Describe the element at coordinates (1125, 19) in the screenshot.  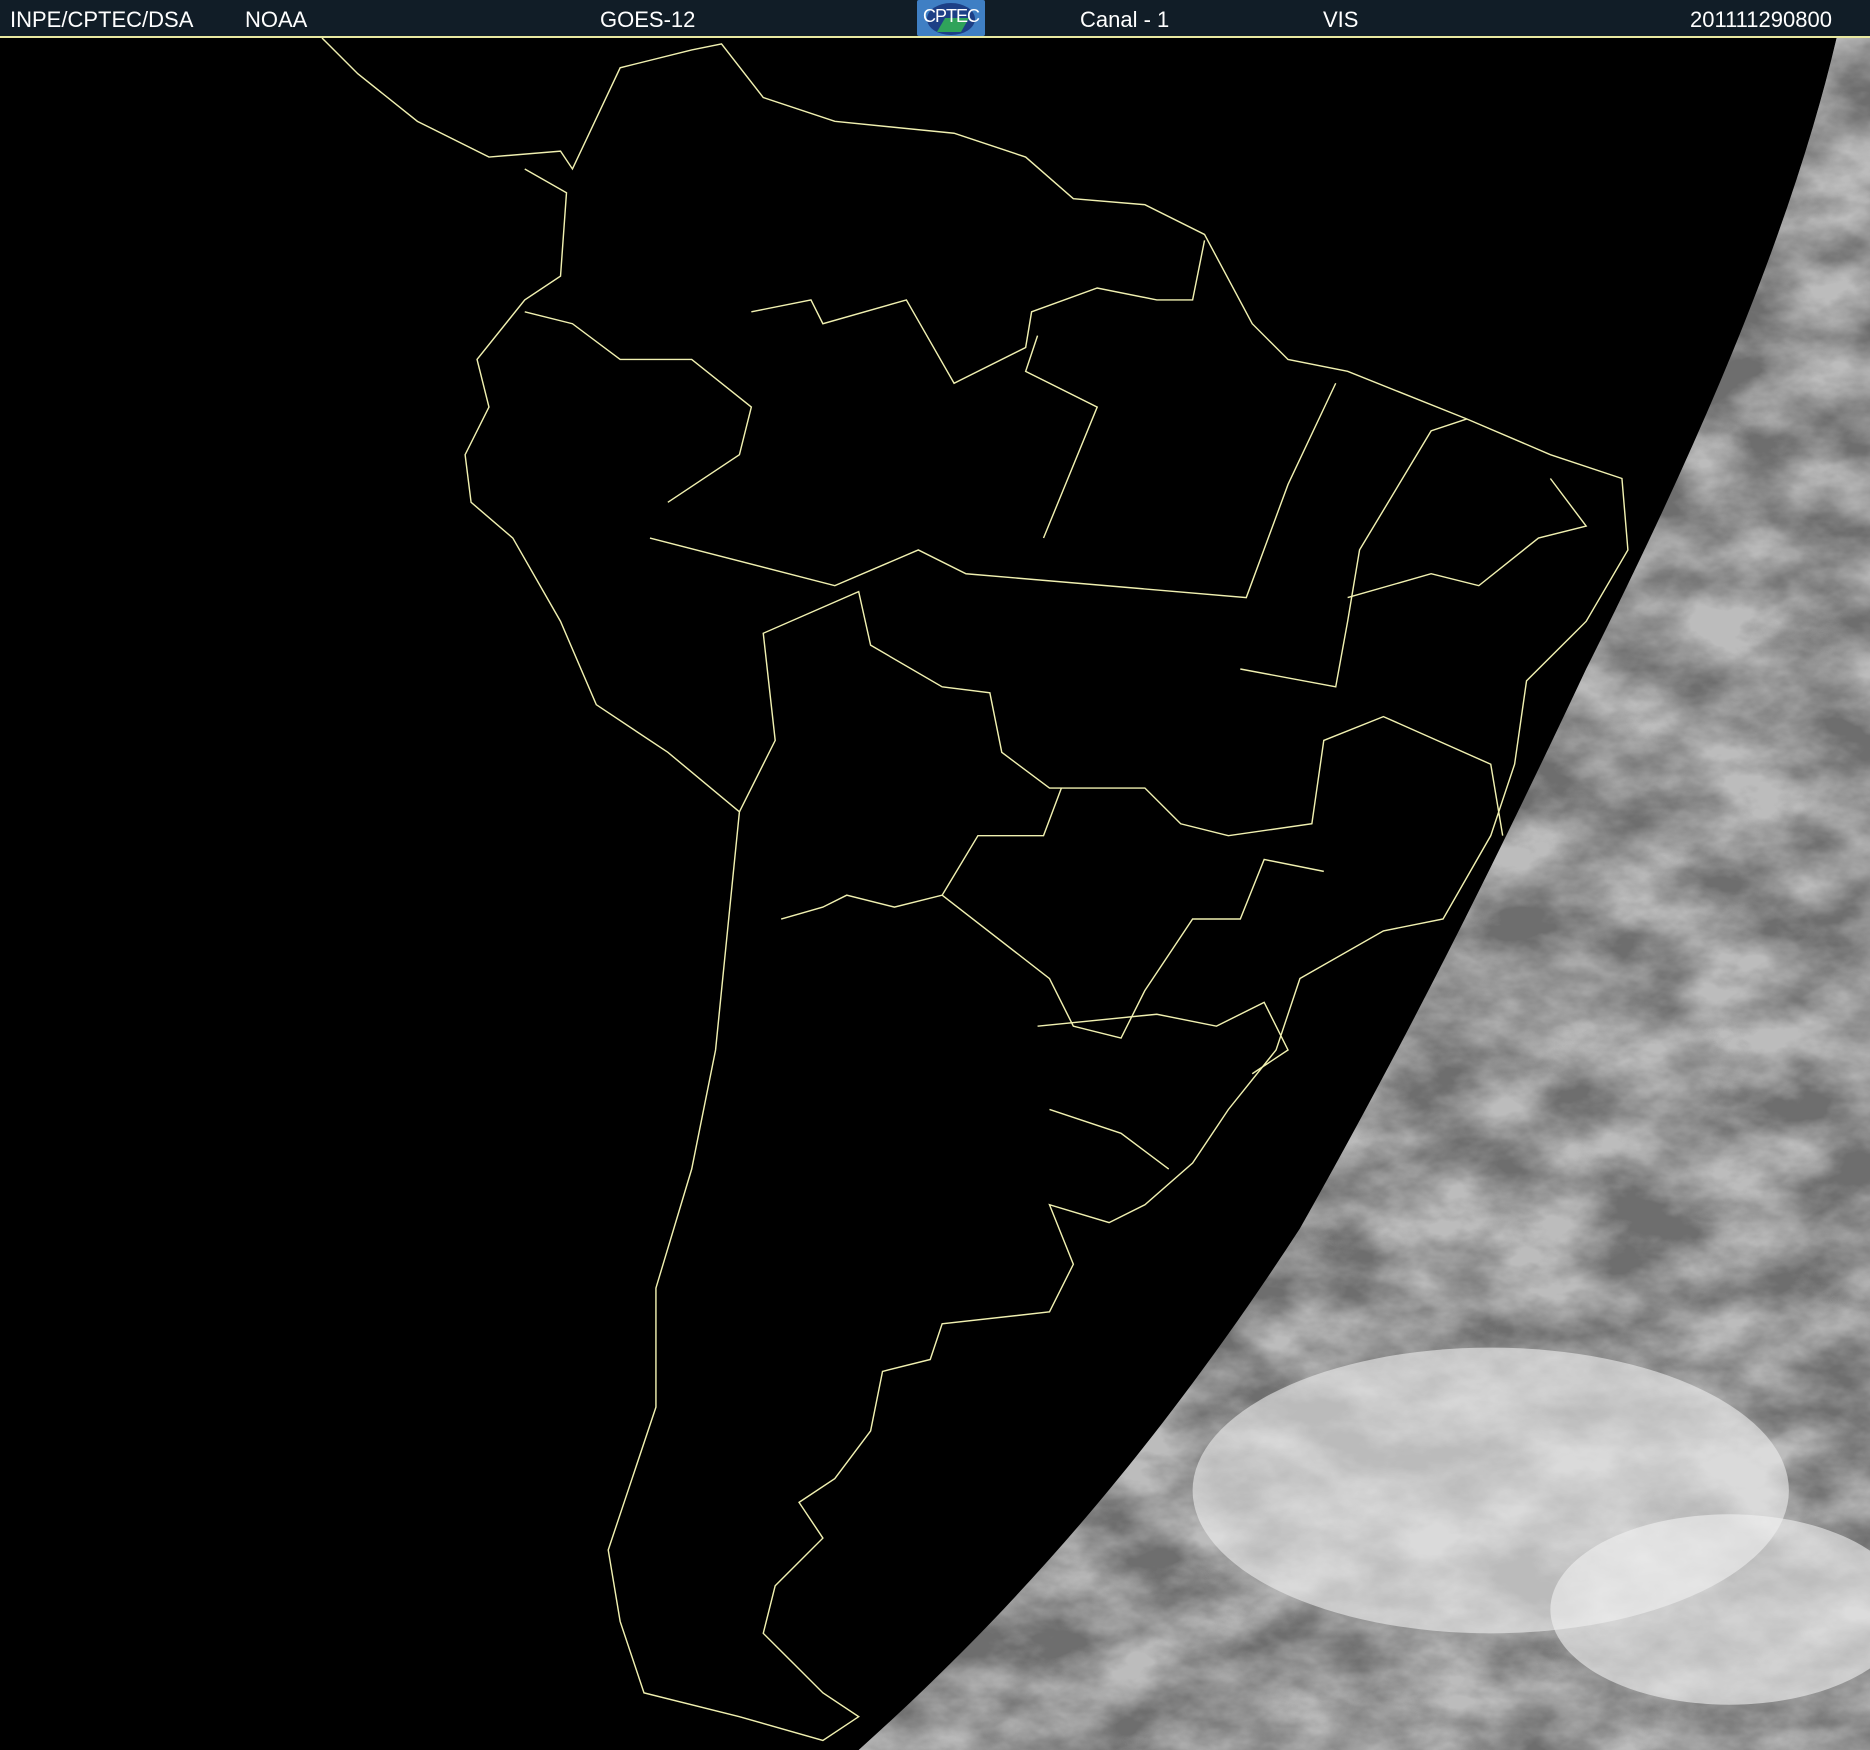
I see `channel-label: Canal - 1` at that location.